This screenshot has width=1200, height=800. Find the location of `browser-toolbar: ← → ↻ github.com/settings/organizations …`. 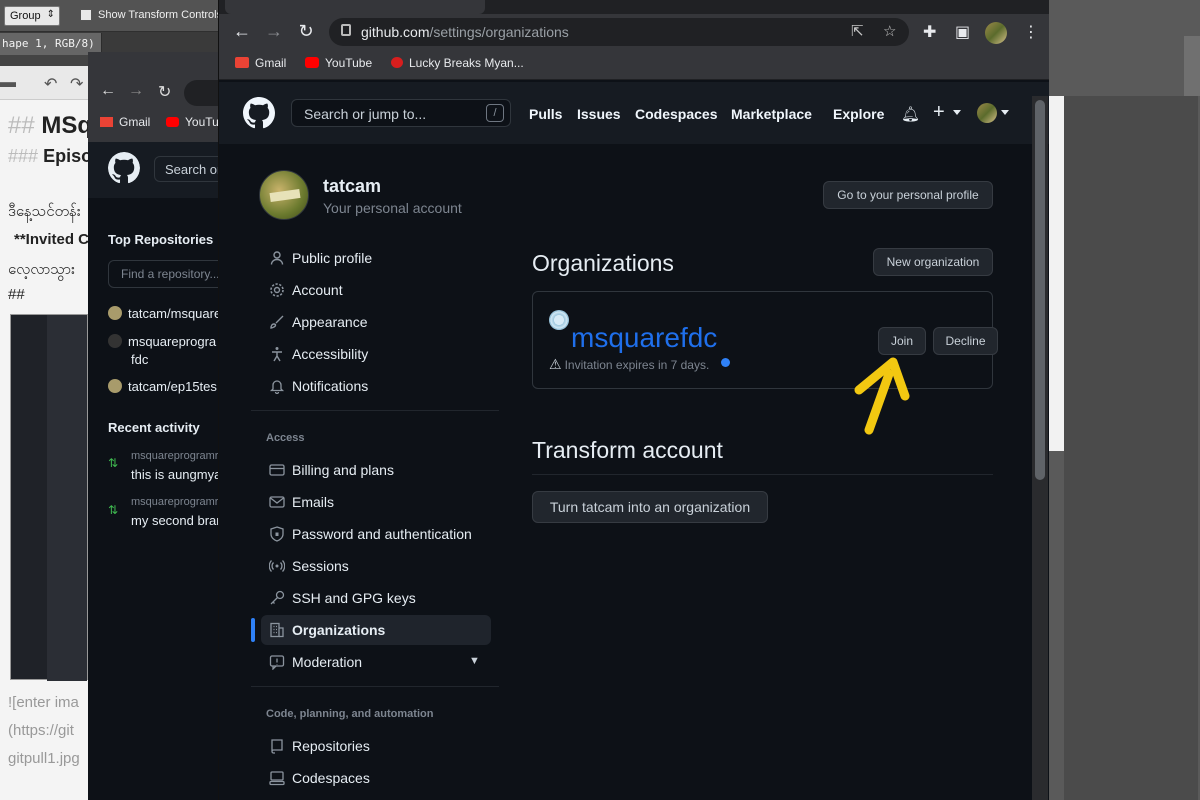

browser-toolbar: ← → ↻ github.com/settings/organizations … is located at coordinates (634, 32).